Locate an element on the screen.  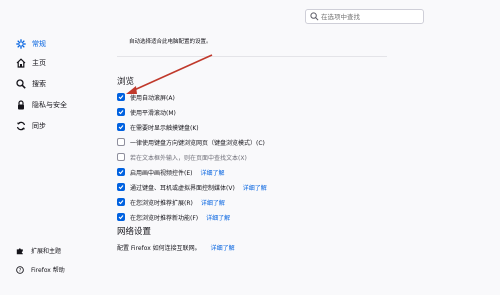
network-description: 配置 Firefox 如何连接互联网。 详细了解 is located at coordinates (176, 247).